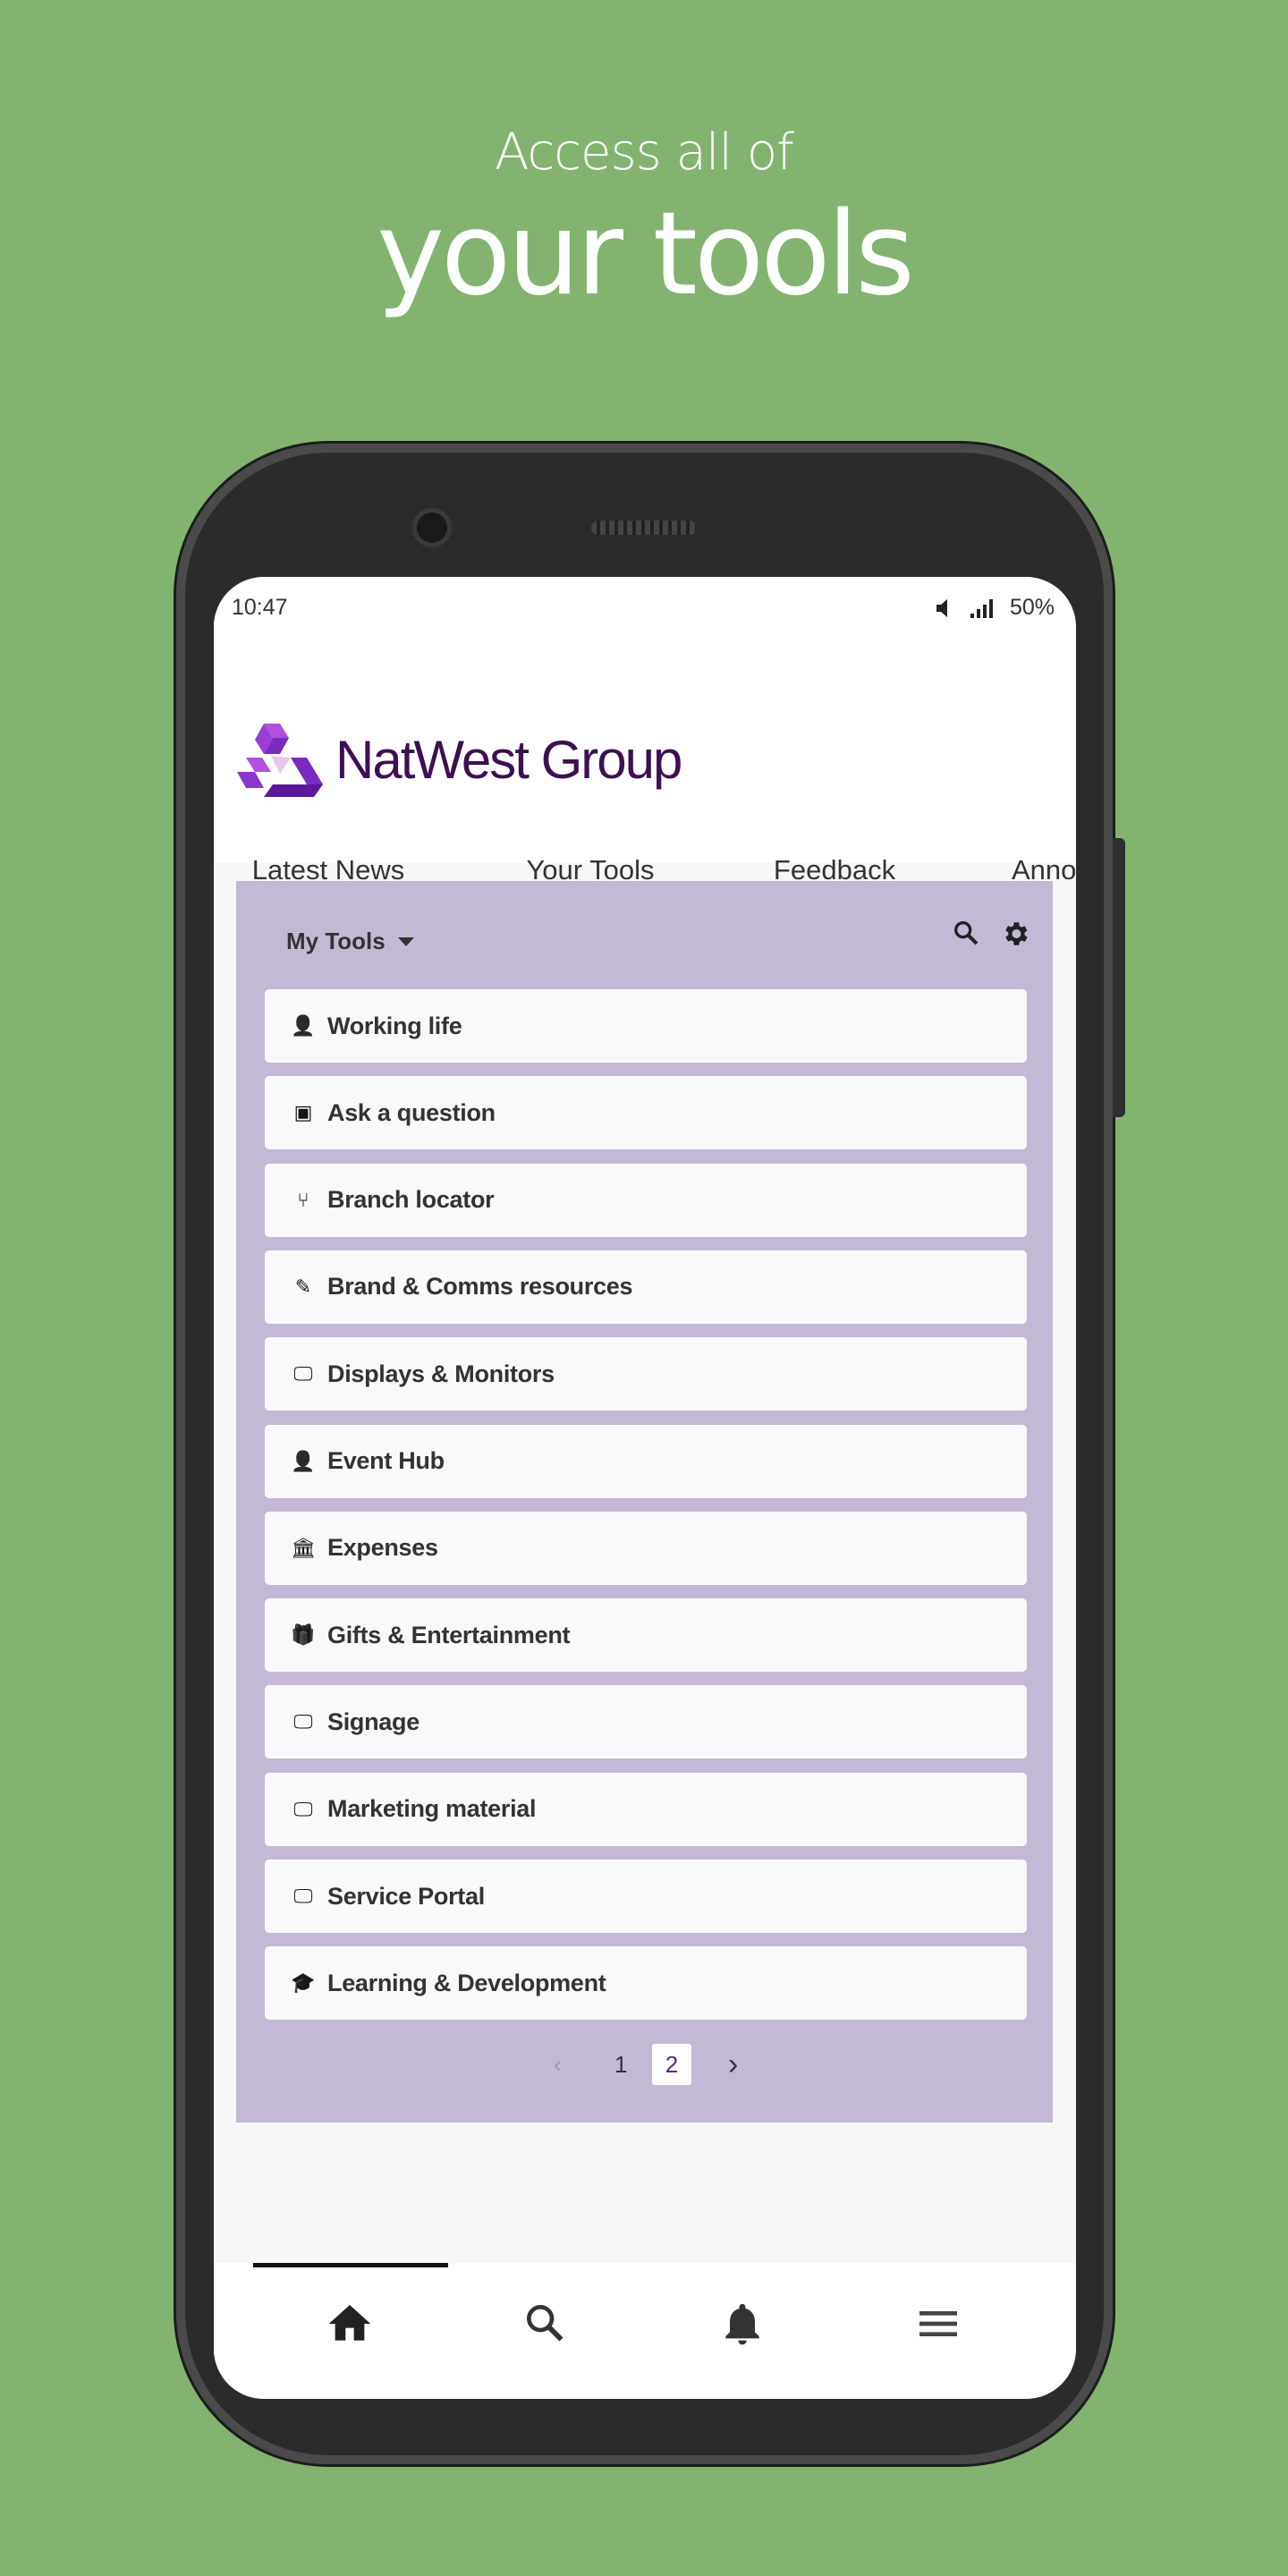 The height and width of the screenshot is (2576, 1288). What do you see at coordinates (411, 1200) in the screenshot?
I see `tool-label: Branch locator` at bounding box center [411, 1200].